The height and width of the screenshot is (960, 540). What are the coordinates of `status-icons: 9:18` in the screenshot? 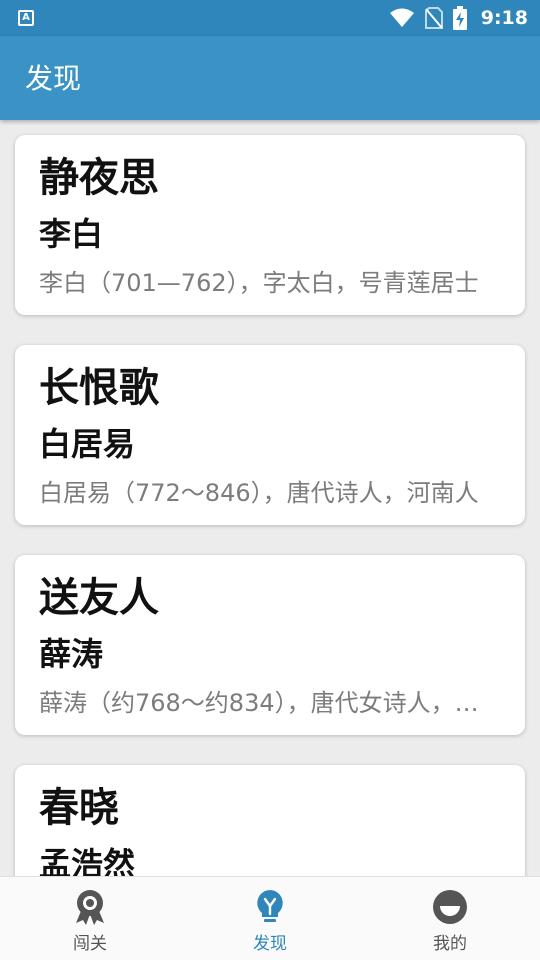 It's located at (458, 18).